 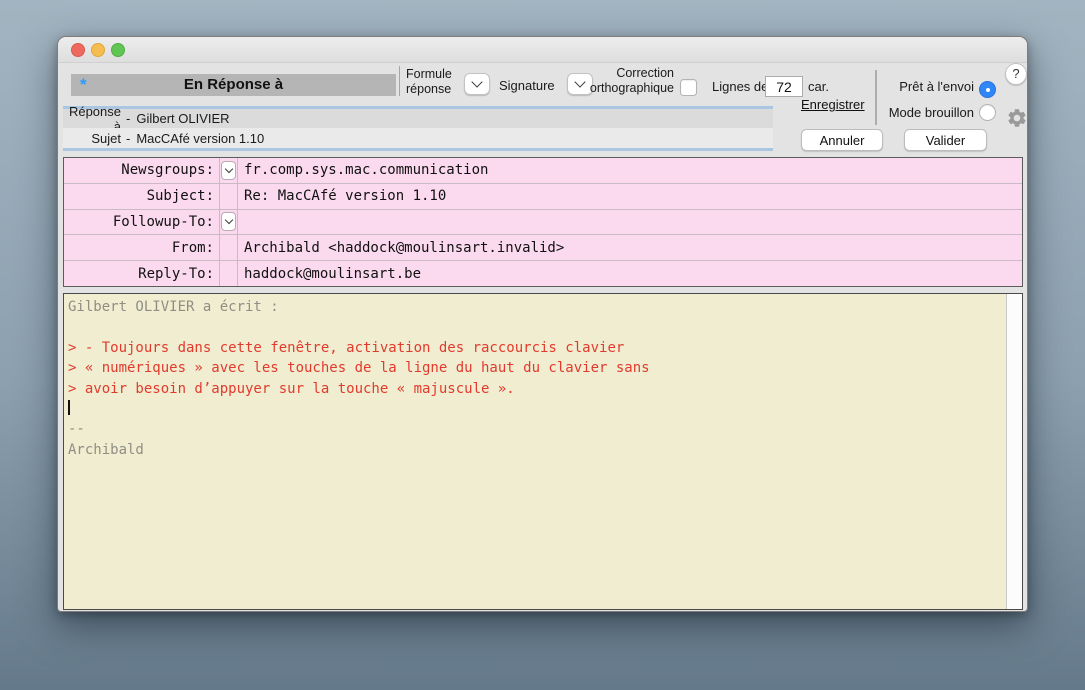 What do you see at coordinates (833, 104) in the screenshot?
I see `enregistrer-link: Enregistrer` at bounding box center [833, 104].